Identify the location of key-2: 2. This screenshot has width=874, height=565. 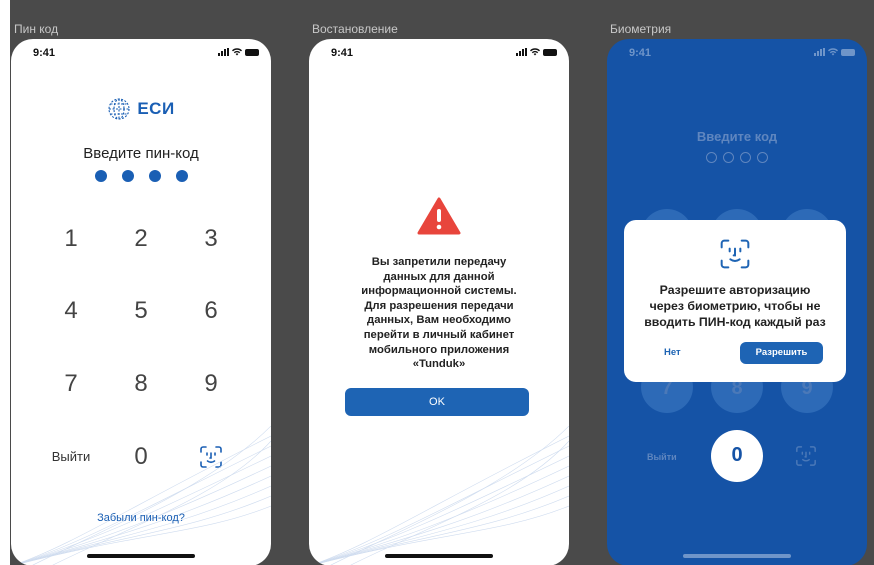
(141, 239).